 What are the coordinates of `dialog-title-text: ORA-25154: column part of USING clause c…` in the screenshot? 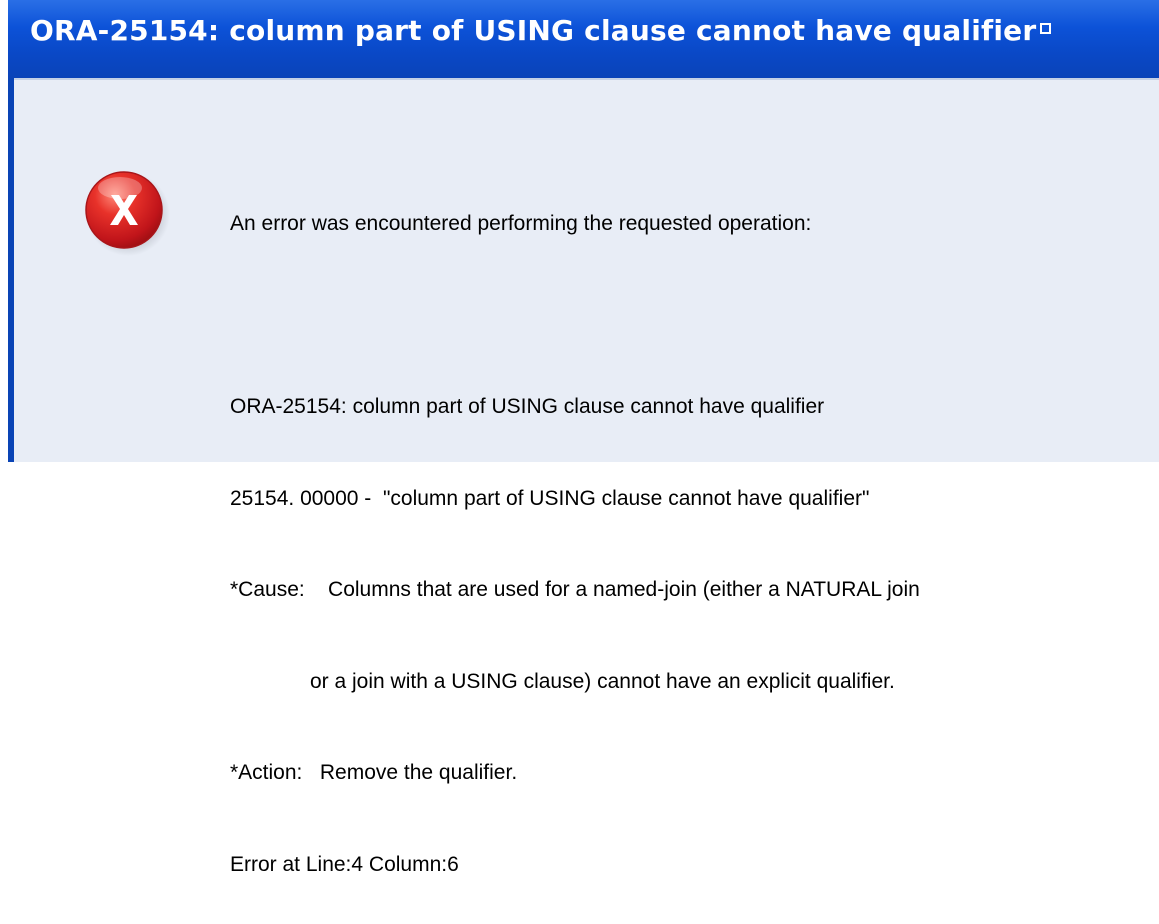 It's located at (533, 30).